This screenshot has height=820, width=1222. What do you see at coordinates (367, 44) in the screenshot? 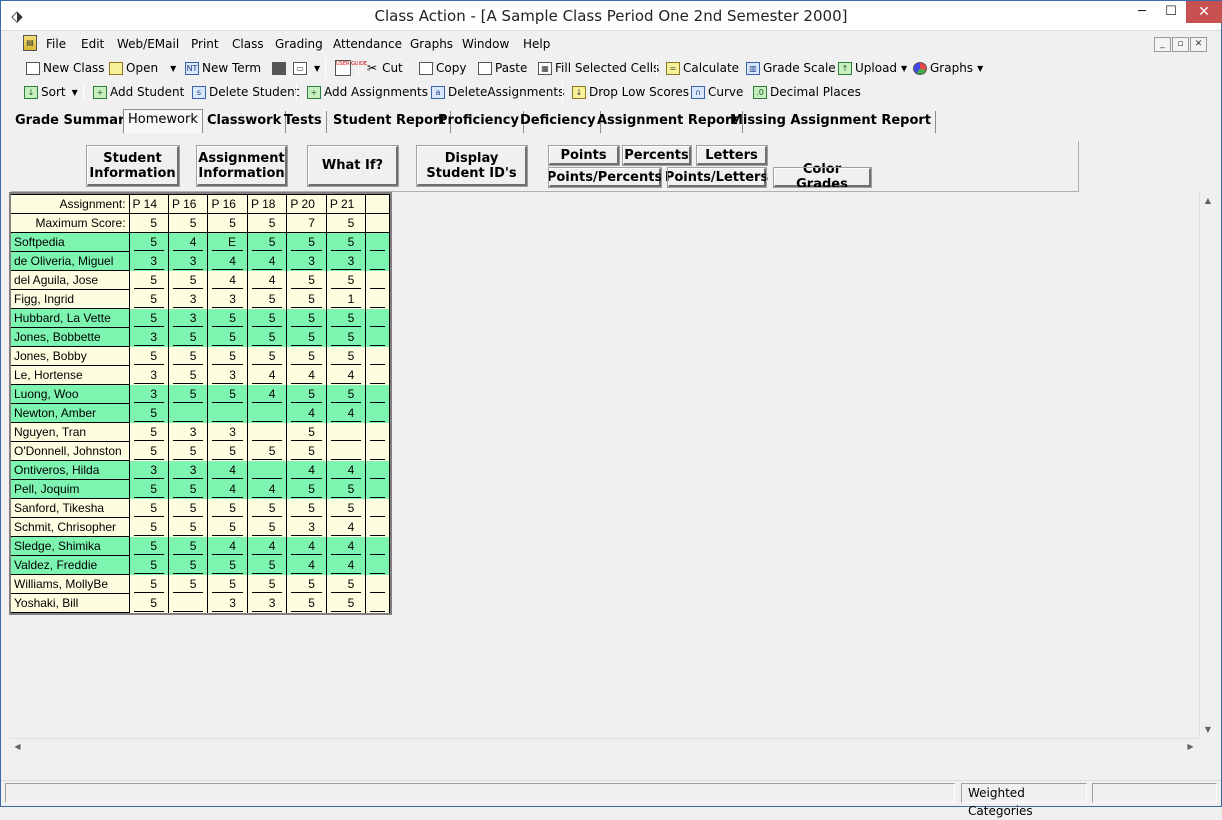
I see `menu-attendance: Attendance` at bounding box center [367, 44].